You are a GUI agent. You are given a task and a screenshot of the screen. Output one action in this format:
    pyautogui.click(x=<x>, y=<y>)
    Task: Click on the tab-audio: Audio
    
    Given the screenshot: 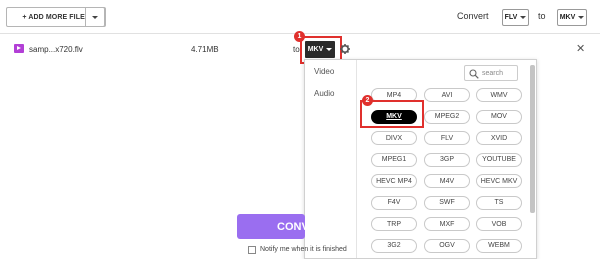 What is the action you would take?
    pyautogui.click(x=324, y=93)
    